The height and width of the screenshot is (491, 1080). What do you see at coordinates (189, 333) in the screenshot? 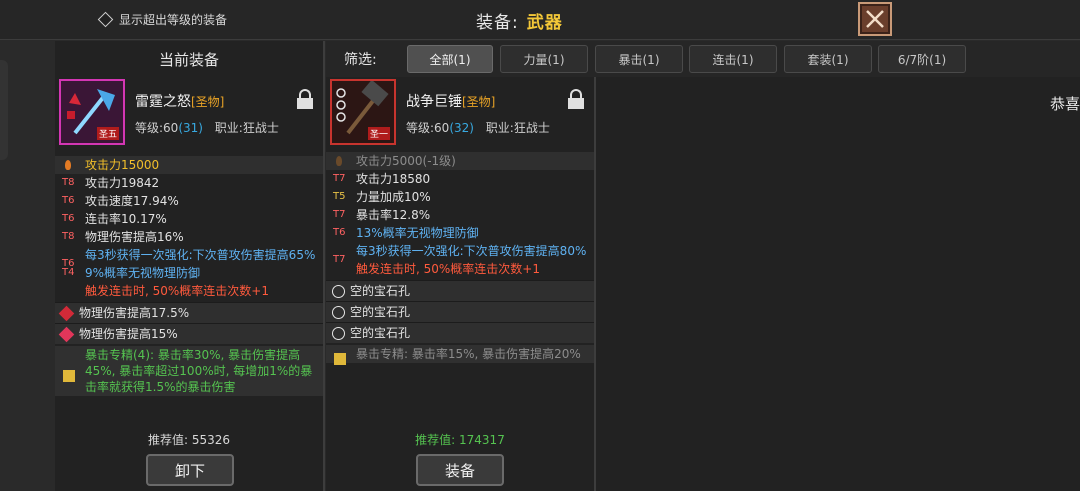
I see `gem-slot: 物理伤害提高15%` at bounding box center [189, 333].